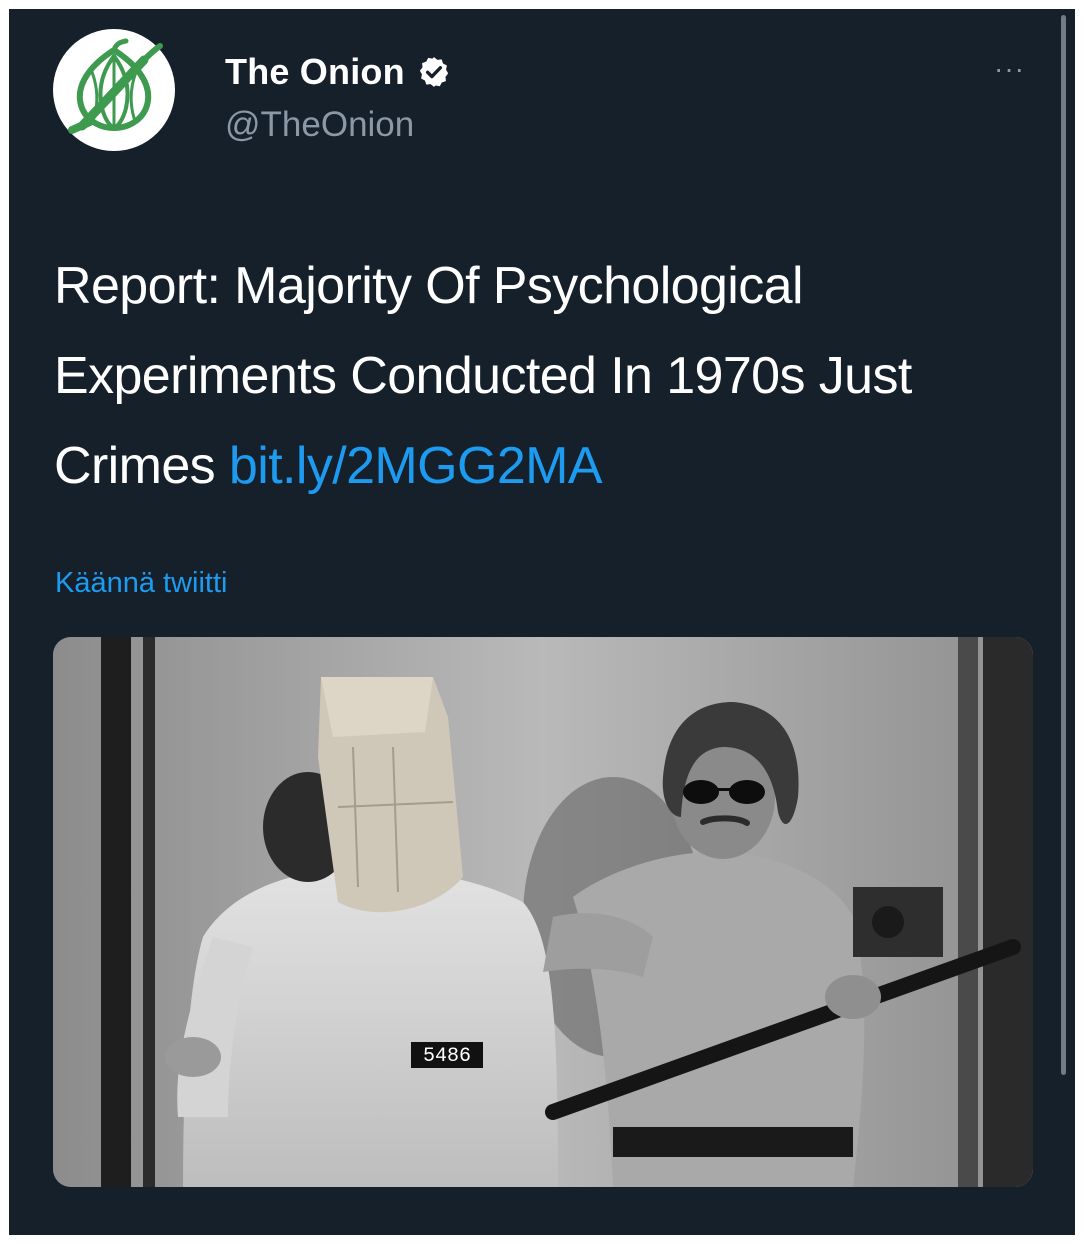  What do you see at coordinates (315, 72) in the screenshot?
I see `author-display-name: The Onion` at bounding box center [315, 72].